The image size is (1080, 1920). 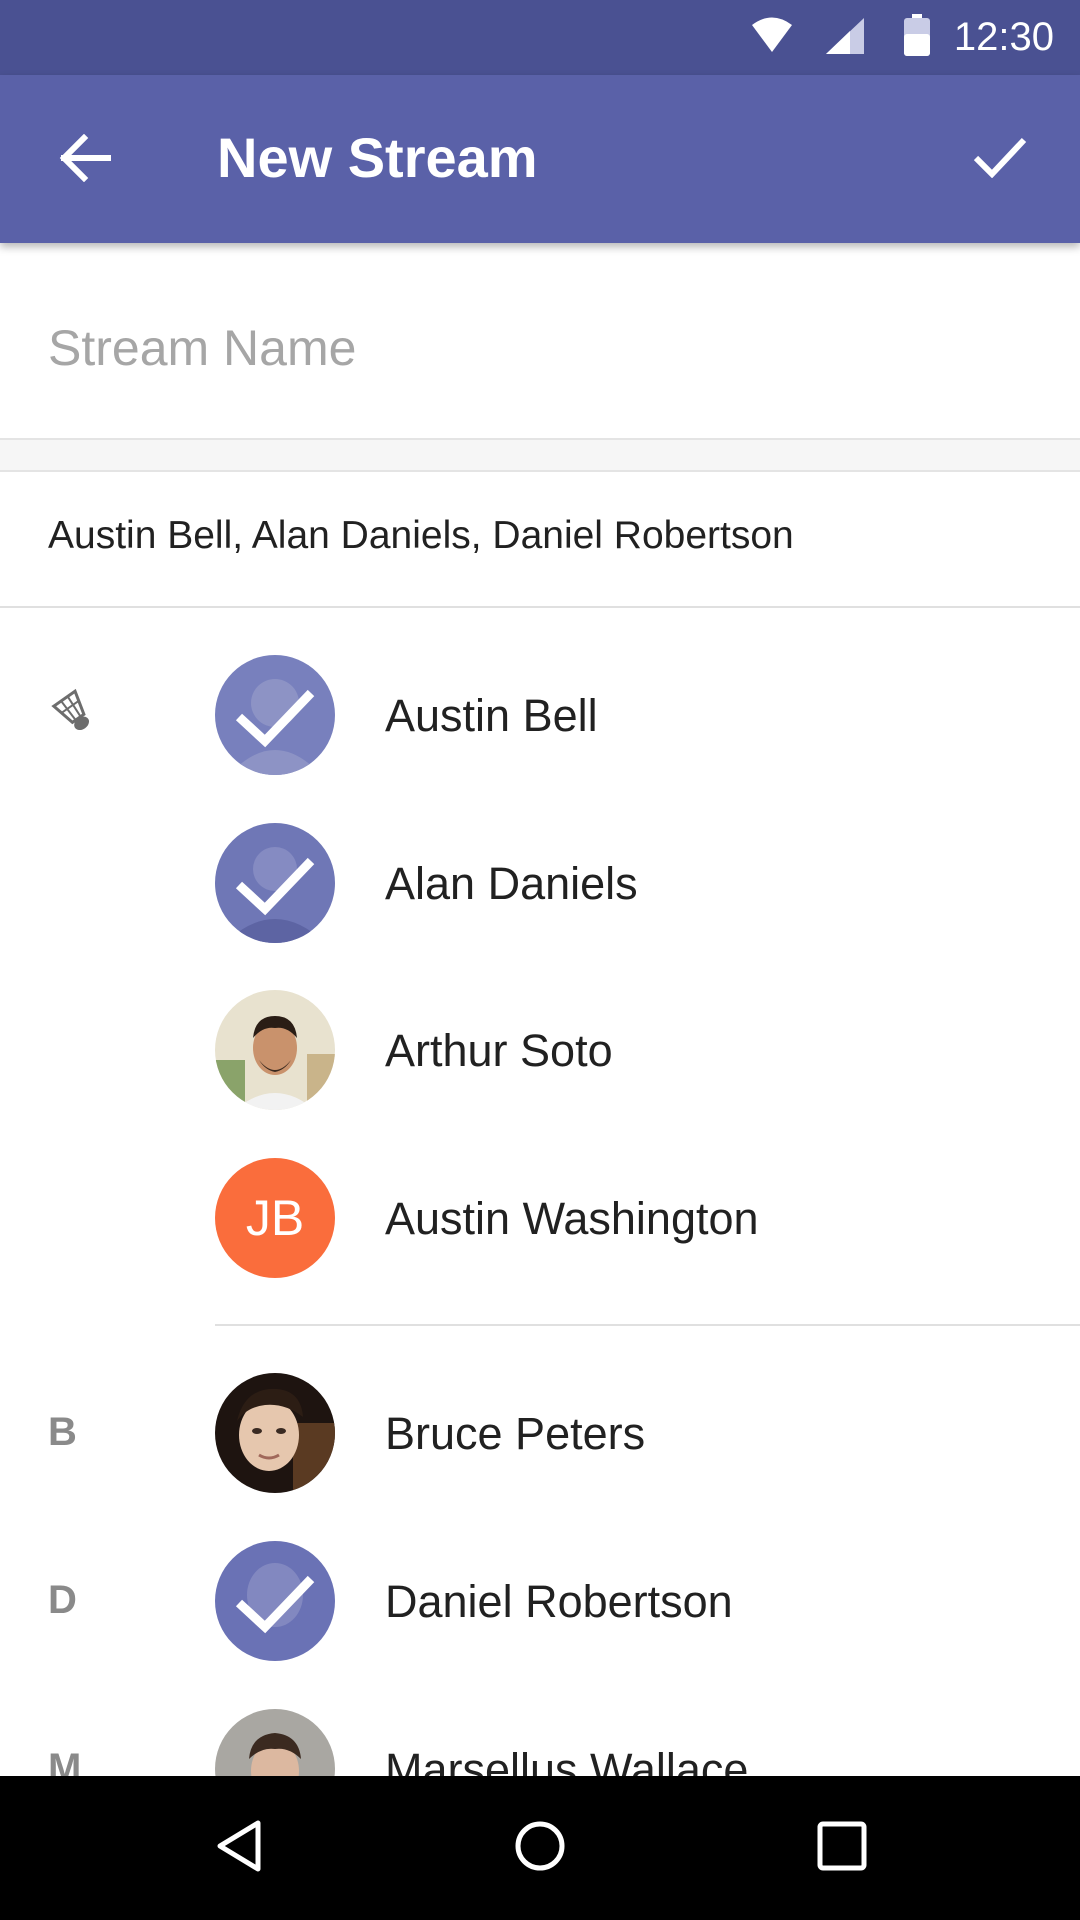 What do you see at coordinates (572, 1218) in the screenshot?
I see `contact-name: Austin Washington` at bounding box center [572, 1218].